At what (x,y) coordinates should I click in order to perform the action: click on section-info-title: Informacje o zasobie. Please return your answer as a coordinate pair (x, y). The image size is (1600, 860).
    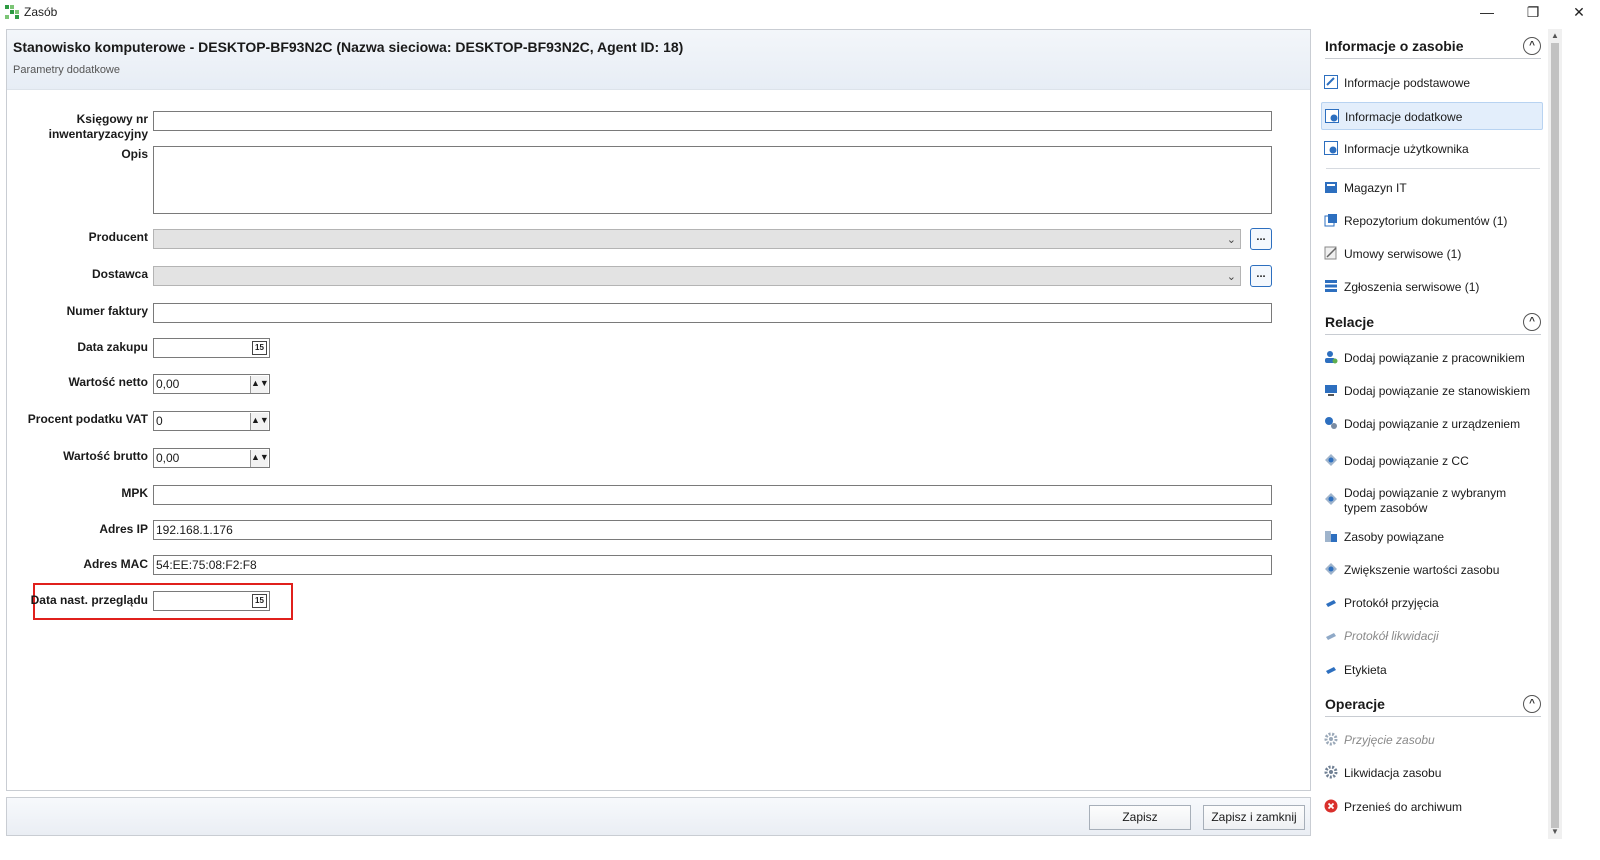
    Looking at the image, I should click on (1394, 46).